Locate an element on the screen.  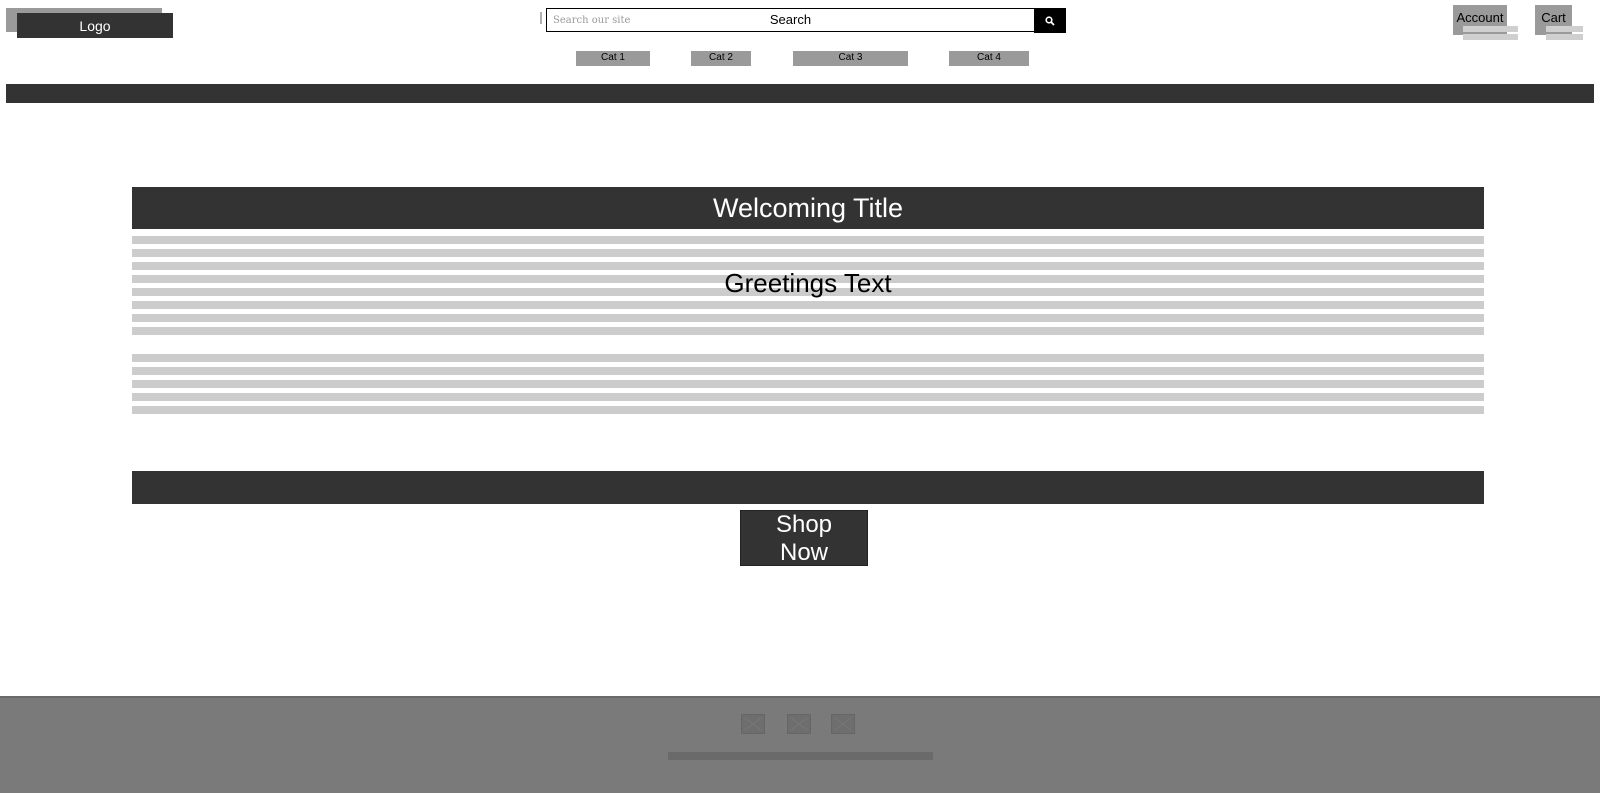
category-label: Cat 2 is located at coordinates (721, 57).